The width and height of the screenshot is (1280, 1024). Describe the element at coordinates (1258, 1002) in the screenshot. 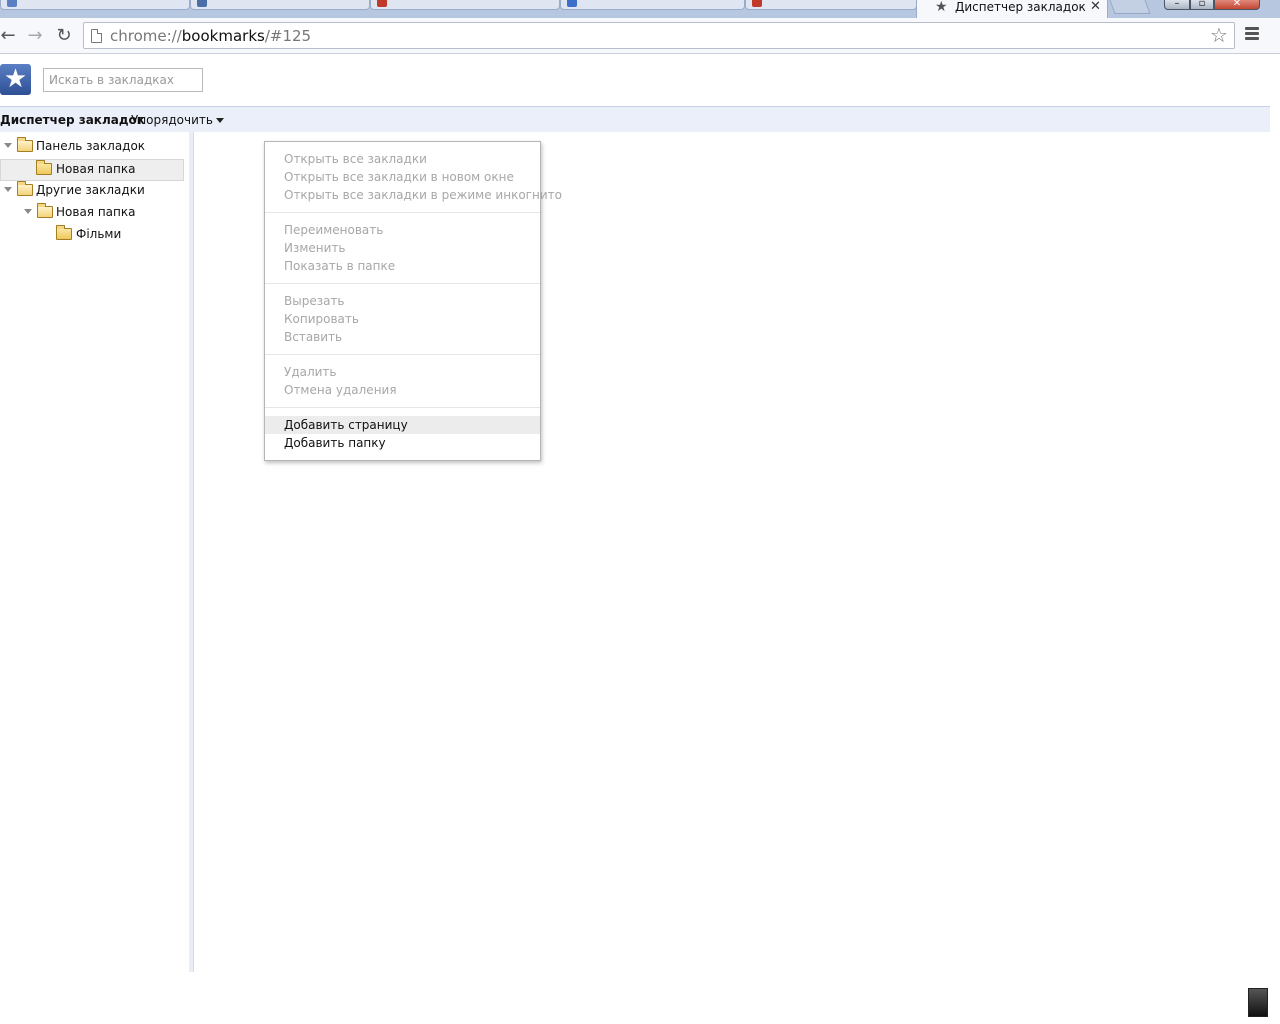

I see `taskbar-corner` at that location.